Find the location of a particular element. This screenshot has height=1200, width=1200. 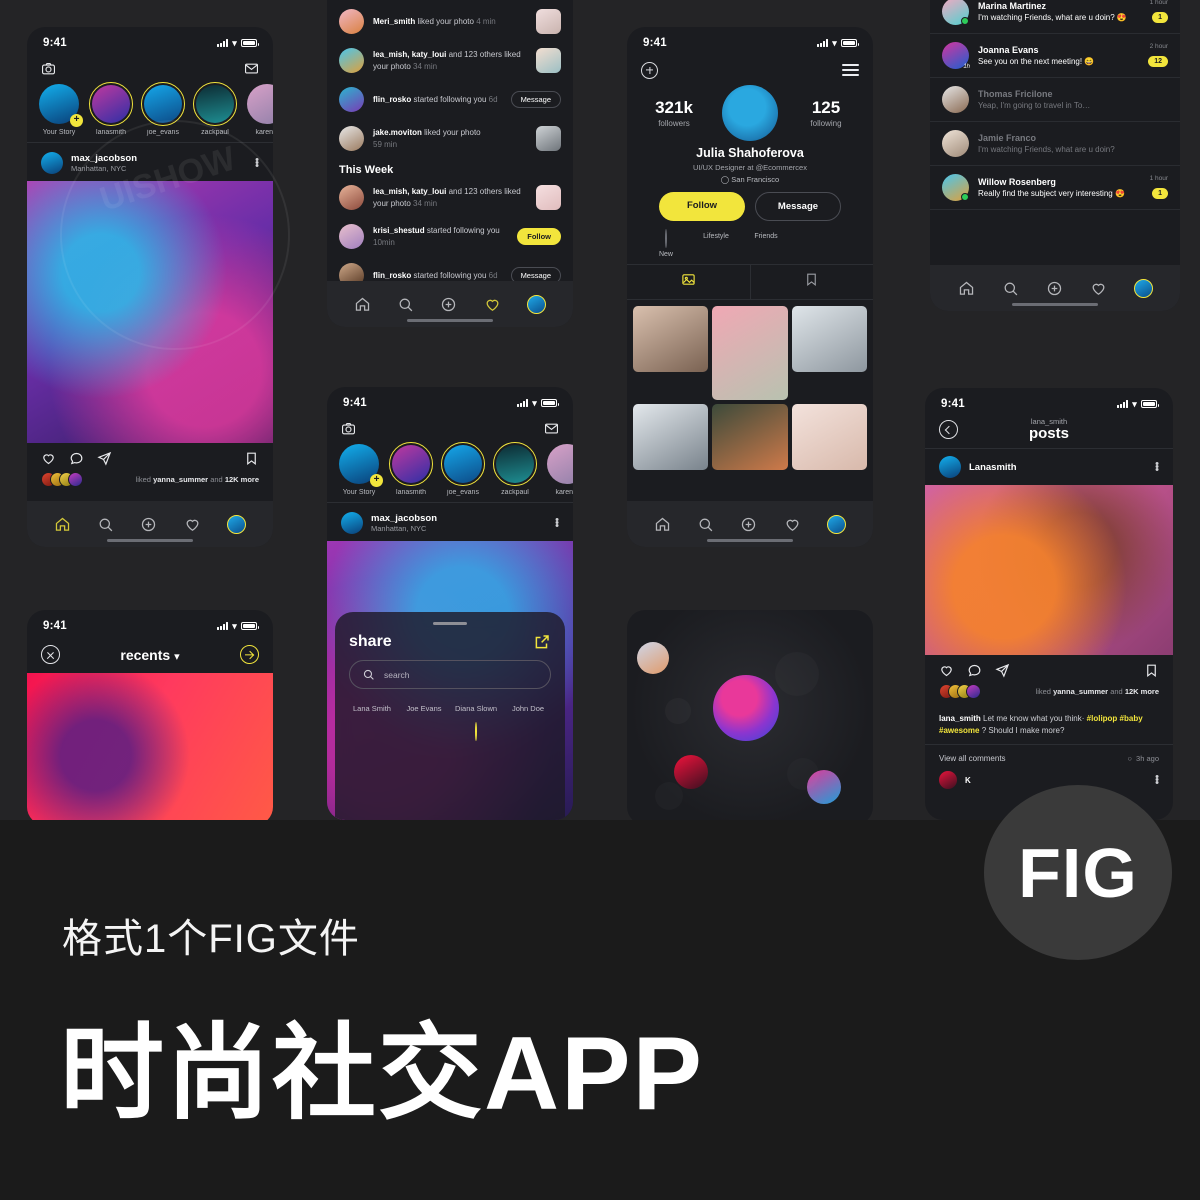

recents-title: recents ▾ is located at coordinates (149, 655).